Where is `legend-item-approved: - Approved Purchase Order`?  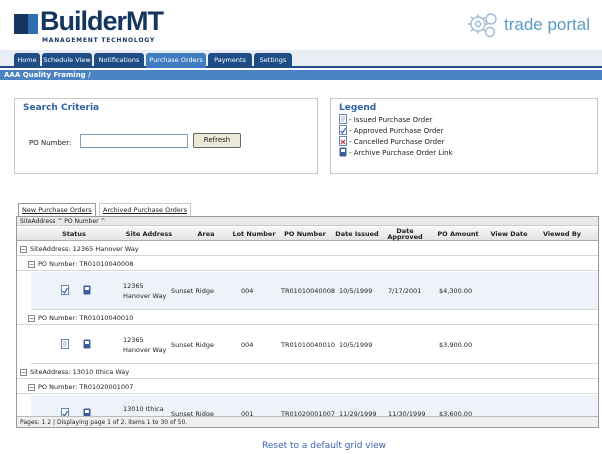 legend-item-approved: - Approved Purchase Order is located at coordinates (391, 130).